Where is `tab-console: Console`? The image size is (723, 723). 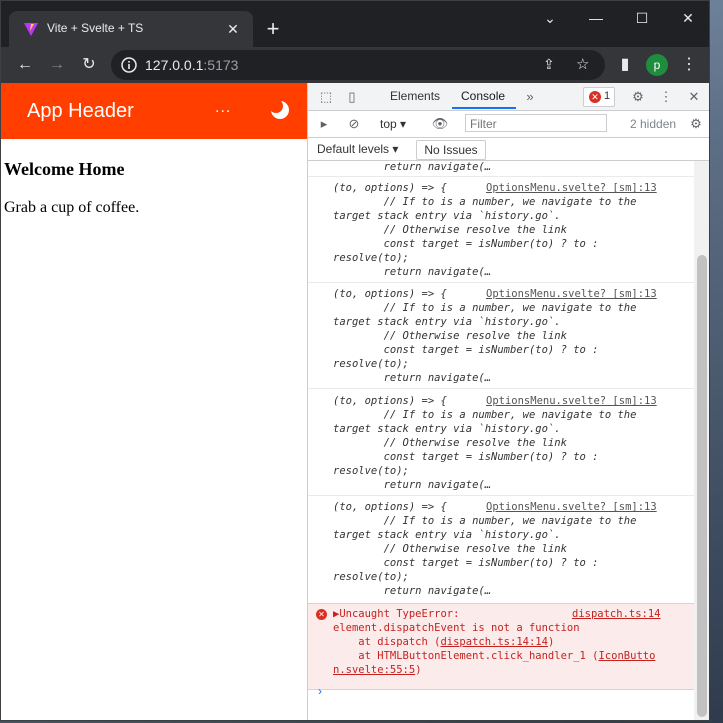
tab-console: Console is located at coordinates (483, 96).